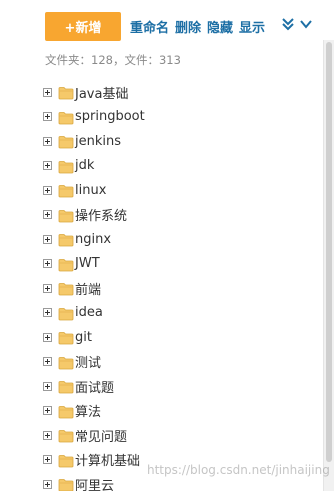 This screenshot has height=491, width=334. Describe the element at coordinates (110, 116) in the screenshot. I see `folder-label: springboot` at that location.